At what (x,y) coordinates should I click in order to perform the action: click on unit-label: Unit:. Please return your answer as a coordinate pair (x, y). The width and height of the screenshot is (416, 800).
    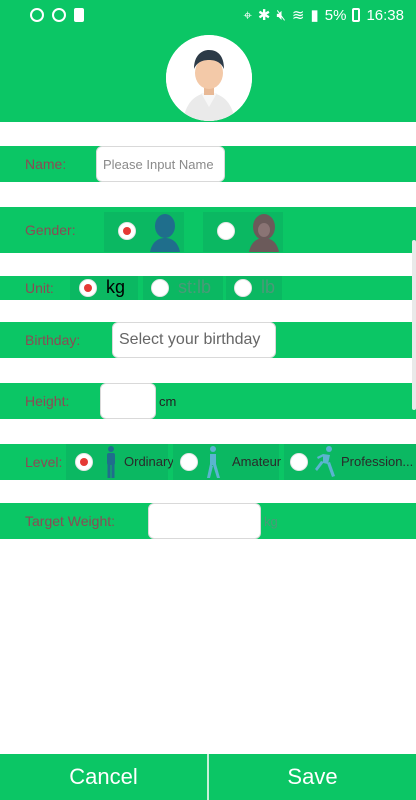
    Looking at the image, I should click on (39, 288).